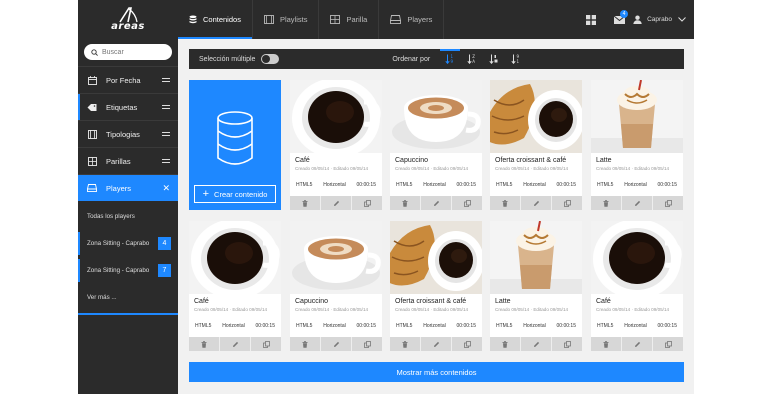  I want to click on content-title: Latte, so click(503, 301).